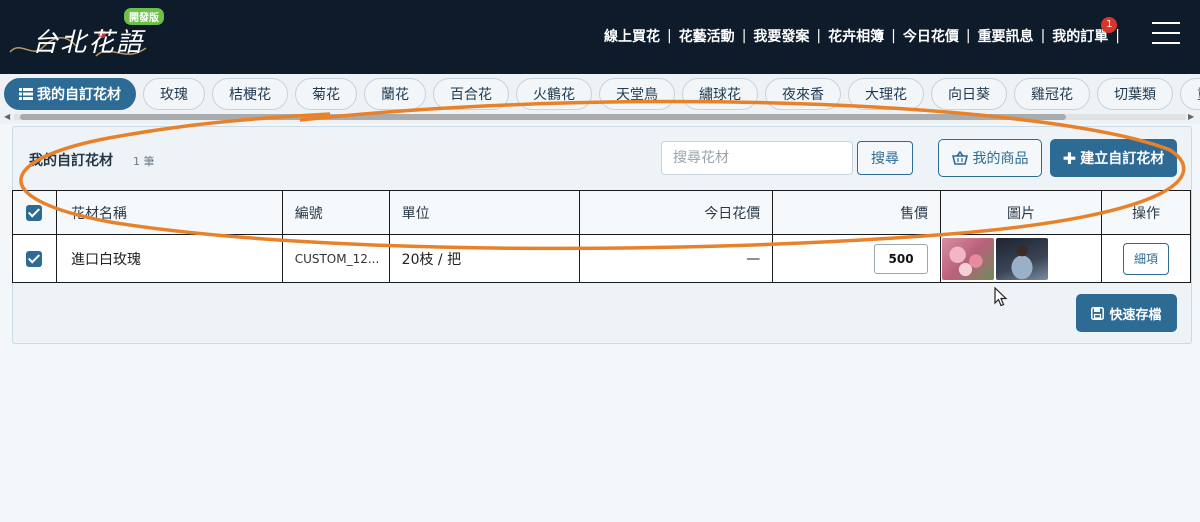 The image size is (1200, 522). Describe the element at coordinates (886, 94) in the screenshot. I see `category-tab: 大理花` at that location.